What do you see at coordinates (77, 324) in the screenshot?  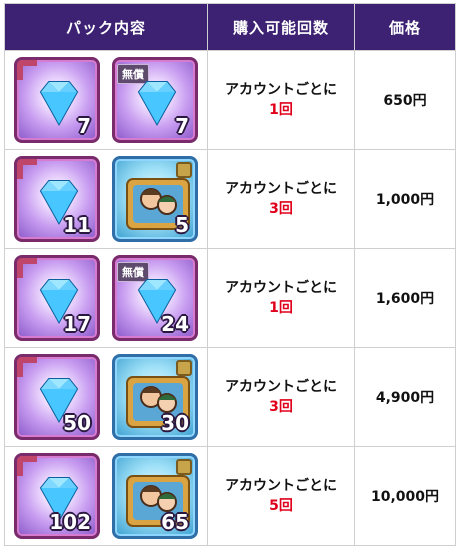 I see `item-count: 17` at bounding box center [77, 324].